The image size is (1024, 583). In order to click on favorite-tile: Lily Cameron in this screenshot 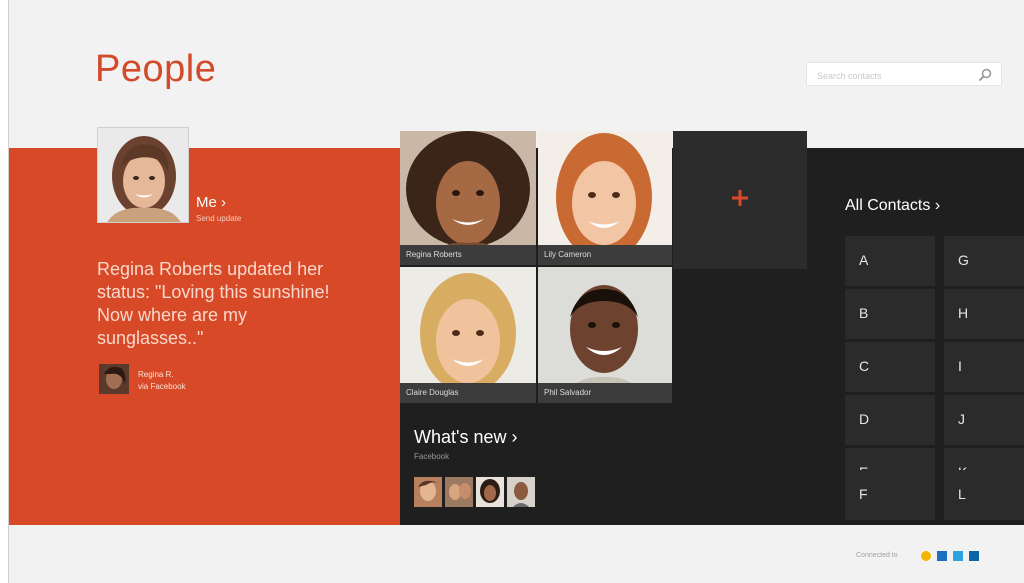, I will do `click(605, 198)`.